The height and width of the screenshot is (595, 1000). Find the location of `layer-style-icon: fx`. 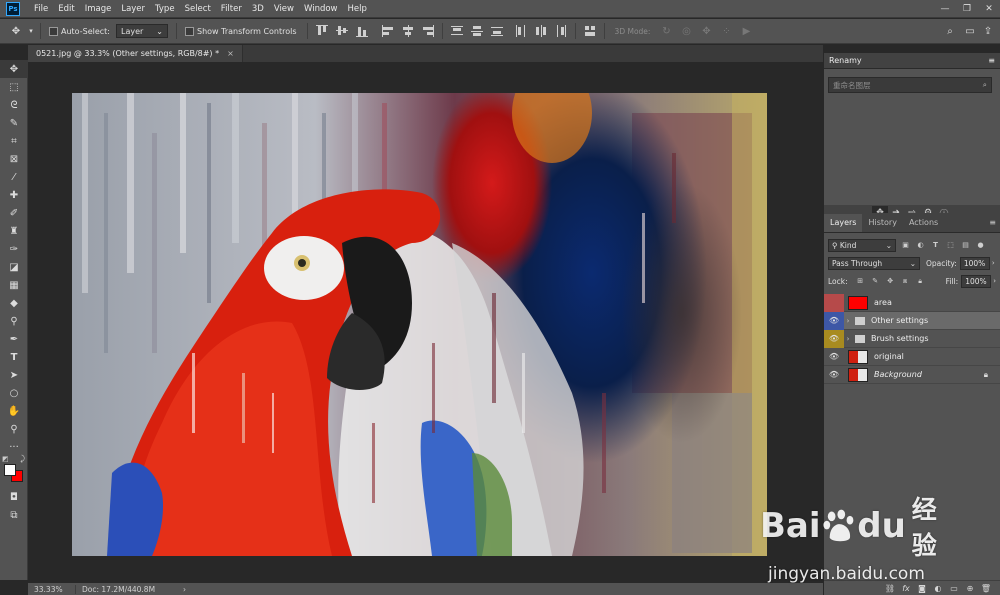

layer-style-icon: fx is located at coordinates (906, 588).